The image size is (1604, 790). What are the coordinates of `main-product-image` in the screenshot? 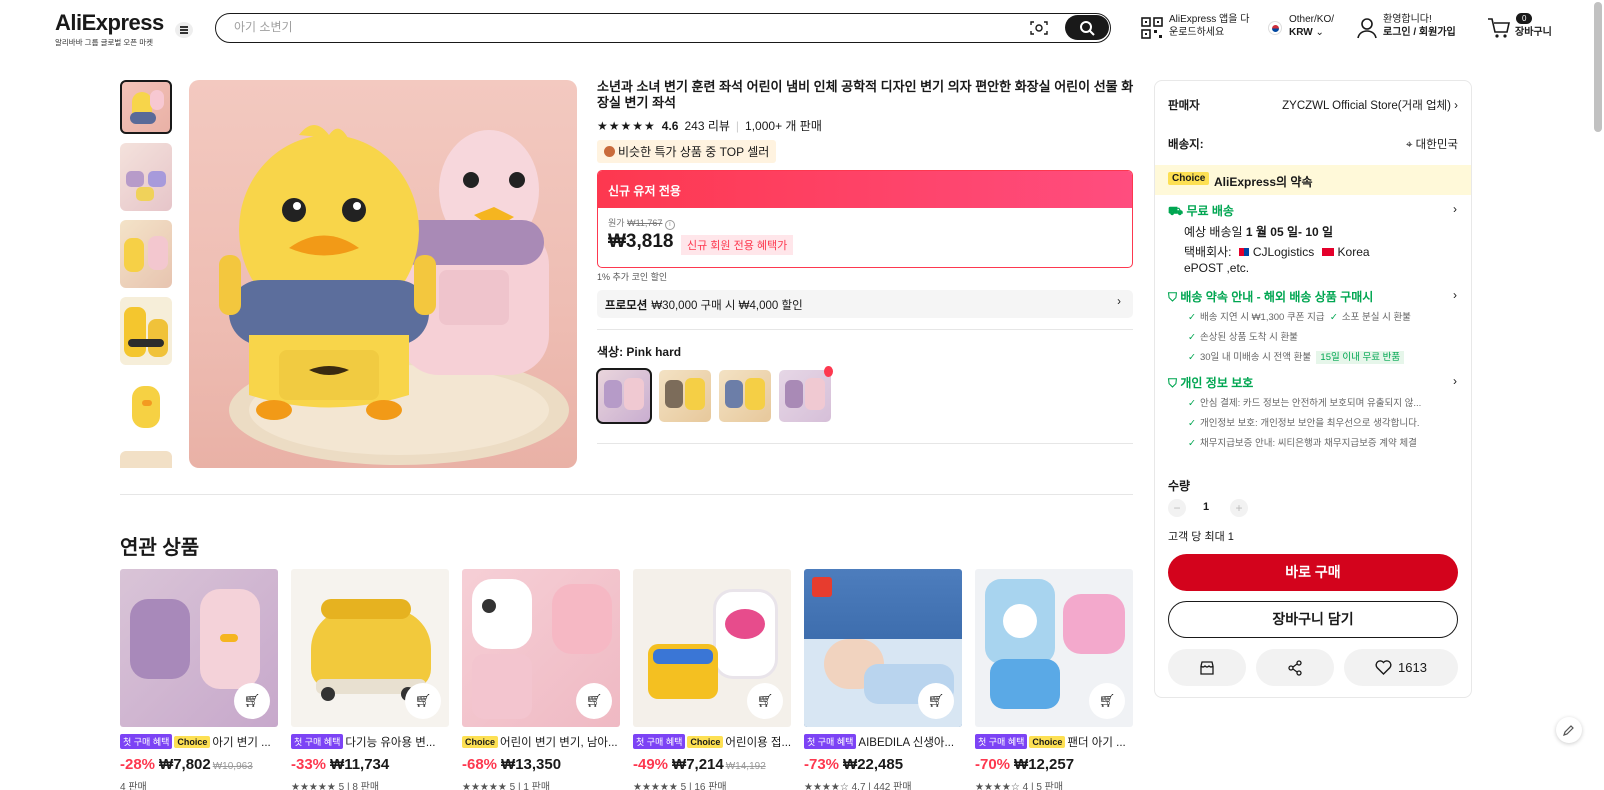 It's located at (383, 274).